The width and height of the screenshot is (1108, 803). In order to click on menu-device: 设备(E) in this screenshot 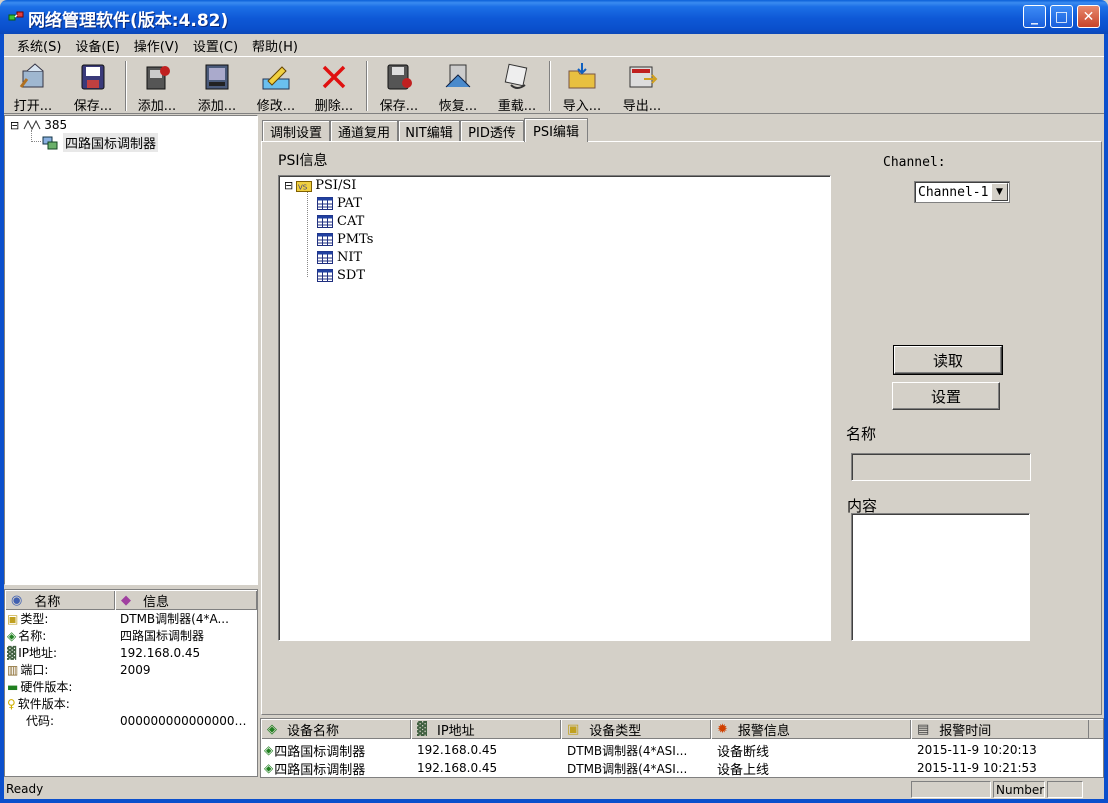, I will do `click(97, 45)`.